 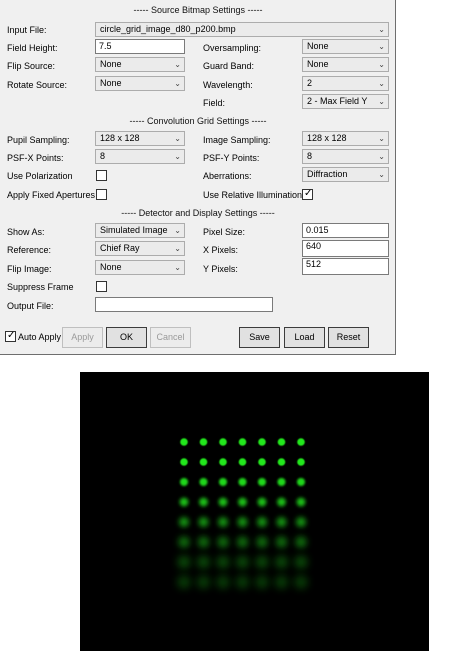 I want to click on pupil-sampling-dropdown: 128 x 128 ⌄, so click(x=140, y=138).